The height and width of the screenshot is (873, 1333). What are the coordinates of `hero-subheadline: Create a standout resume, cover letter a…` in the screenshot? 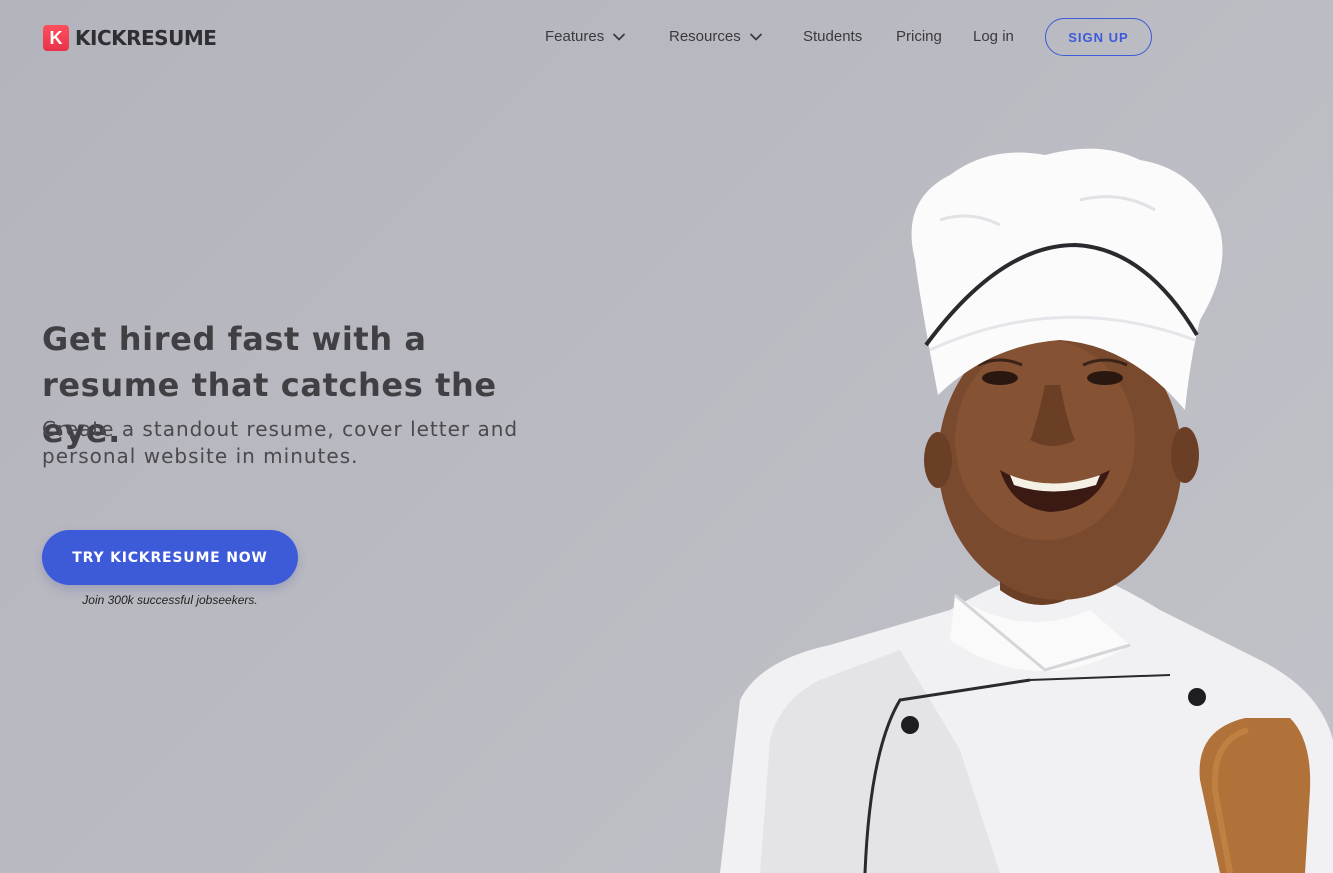 It's located at (280, 442).